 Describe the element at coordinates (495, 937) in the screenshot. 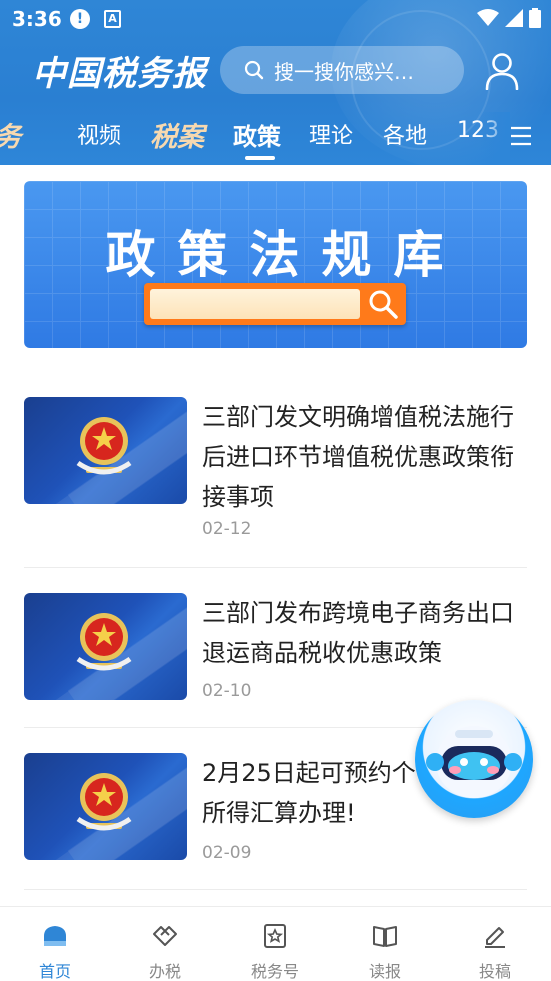

I see `edit-pen-icon` at that location.